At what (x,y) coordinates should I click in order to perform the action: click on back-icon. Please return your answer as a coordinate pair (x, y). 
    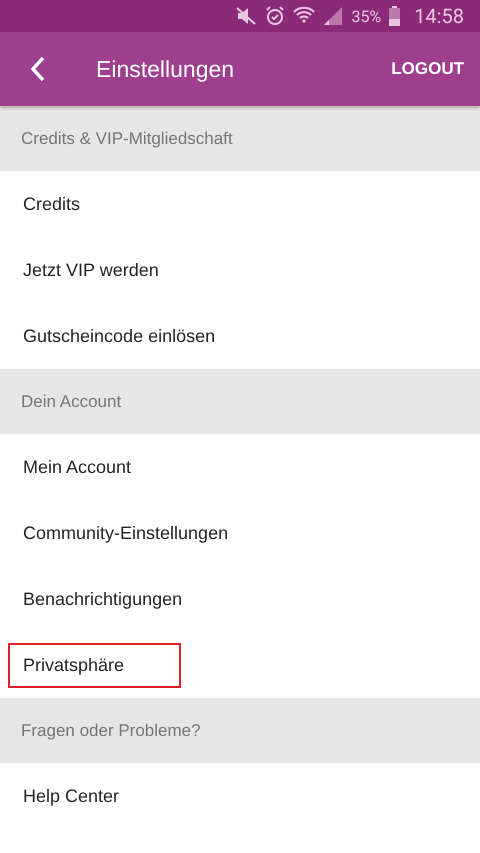
    Looking at the image, I should click on (38, 69).